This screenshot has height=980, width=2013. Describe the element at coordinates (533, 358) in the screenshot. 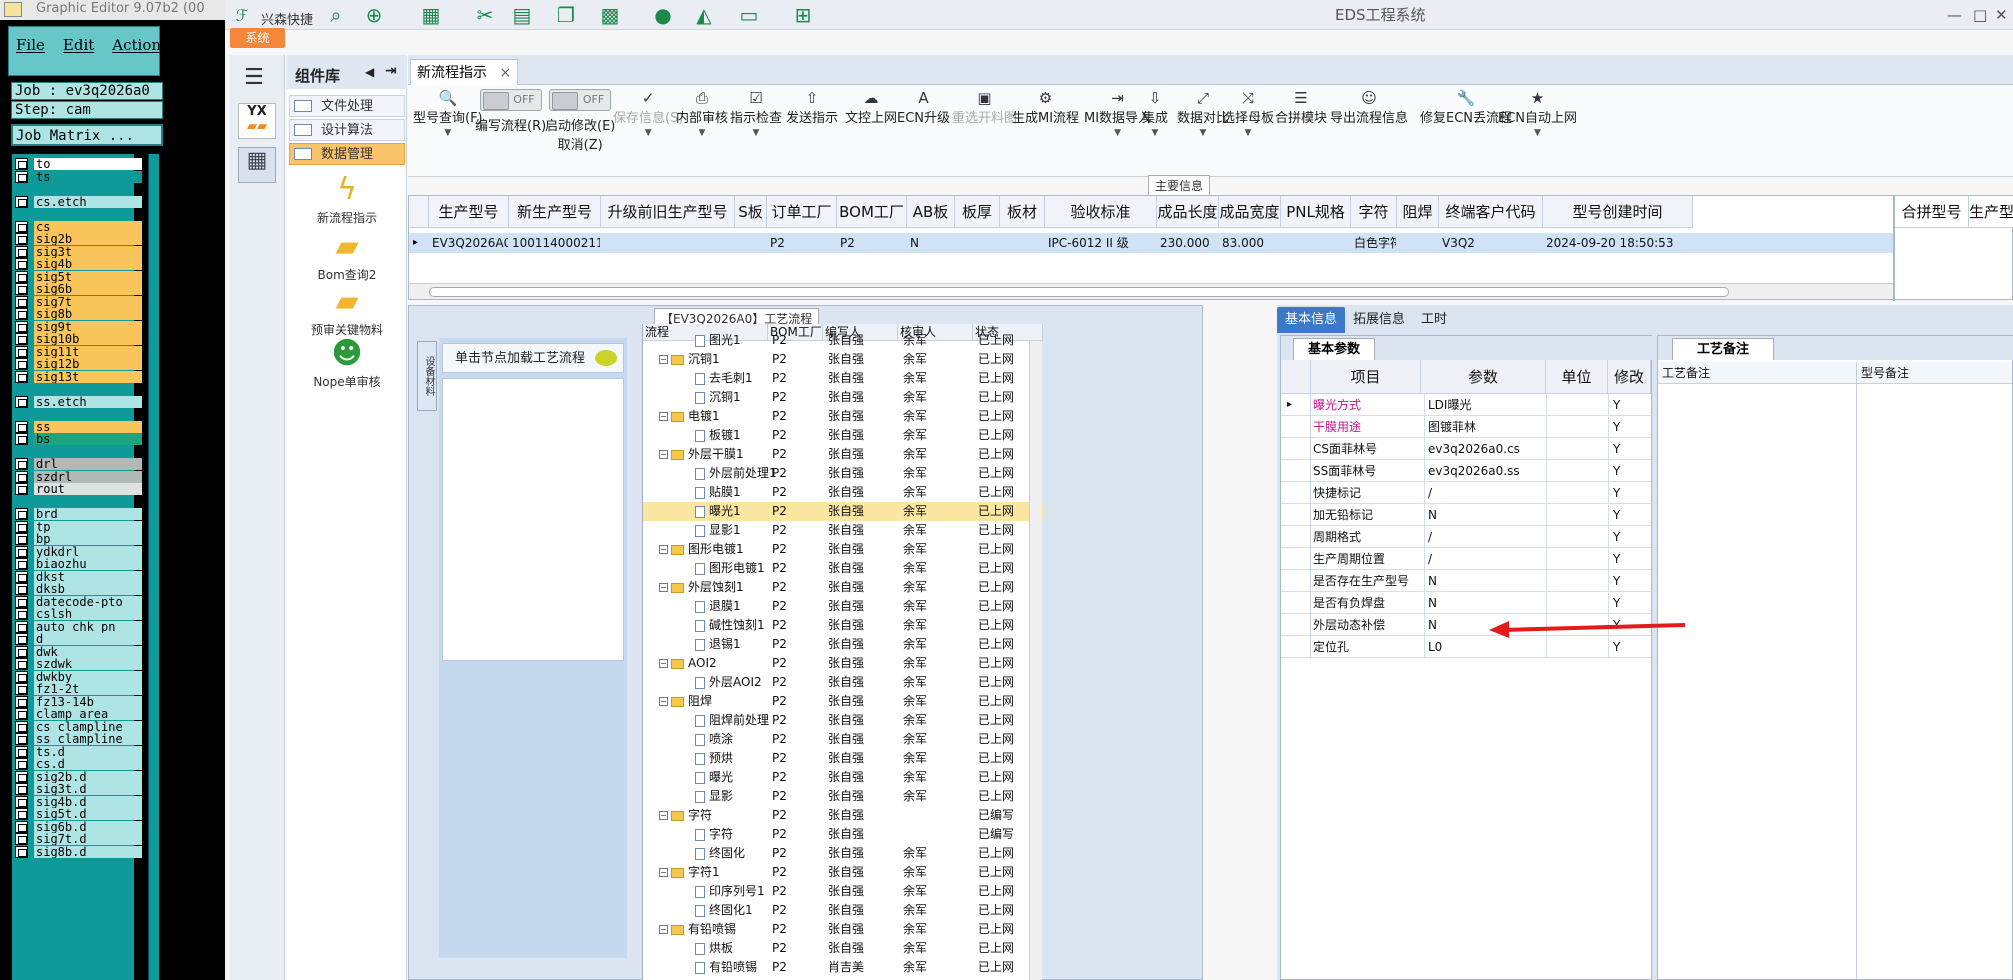

I see `load-process-button: 单击节点加载工艺流程` at that location.